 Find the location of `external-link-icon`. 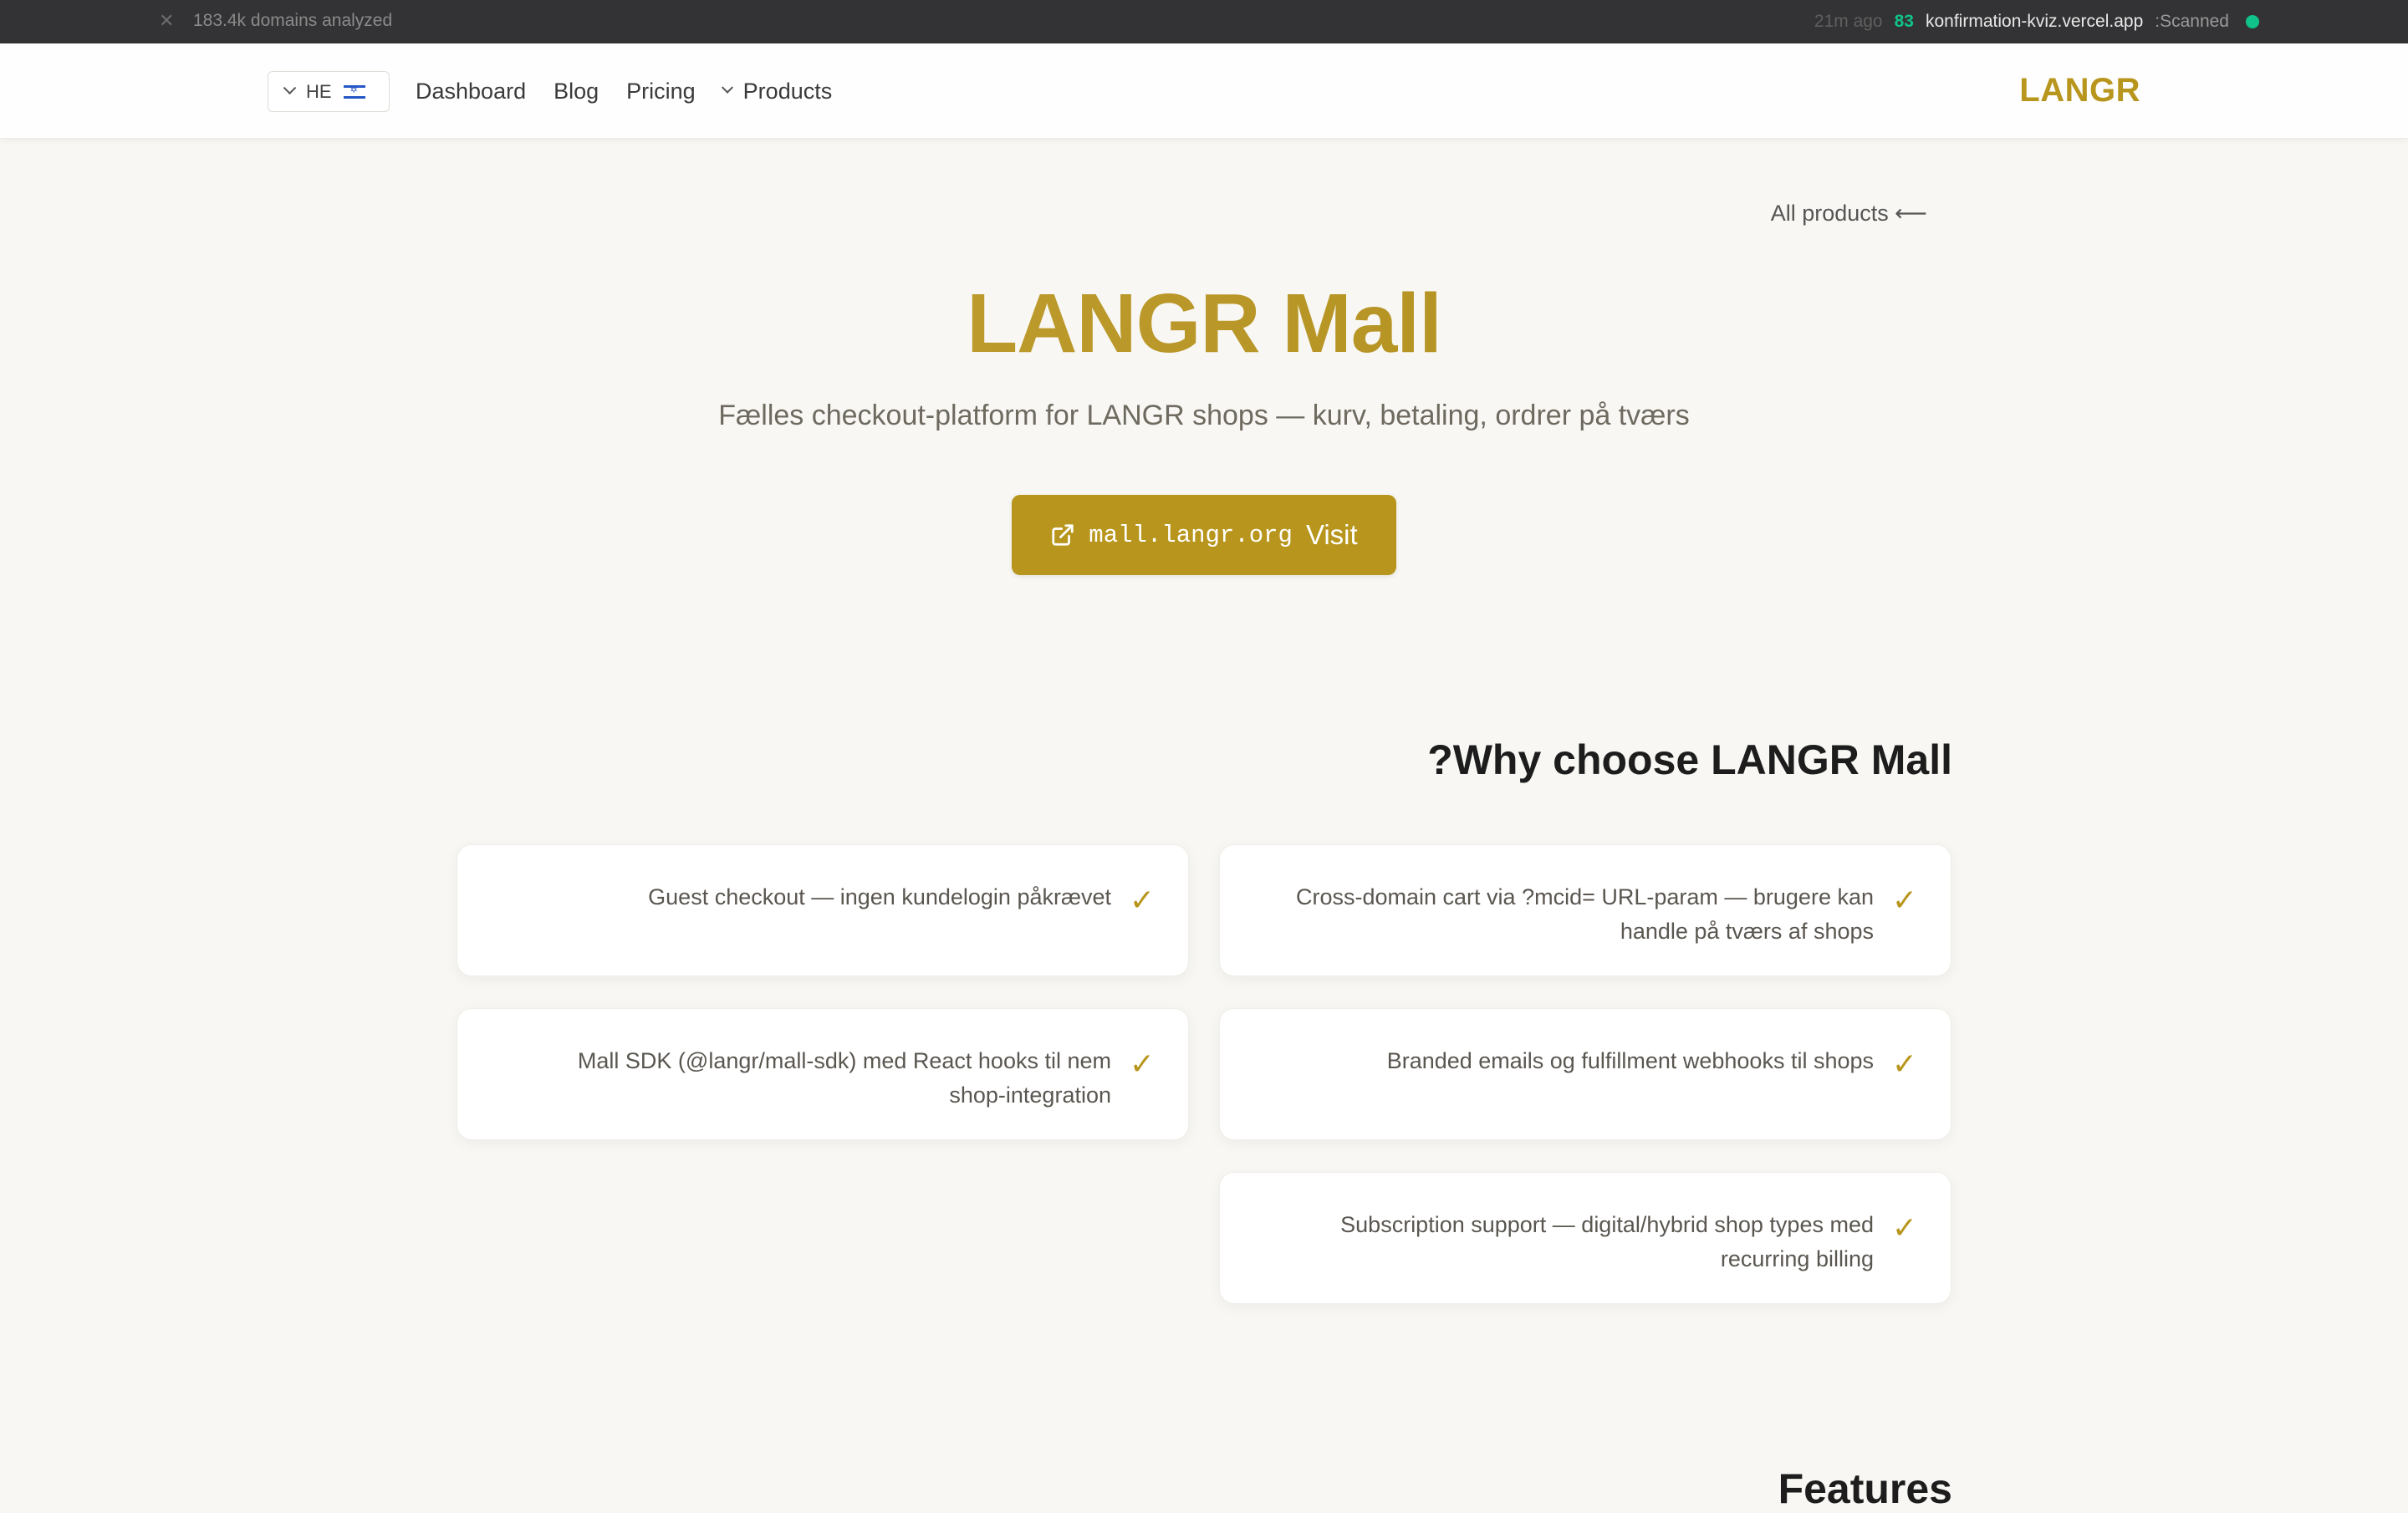

external-link-icon is located at coordinates (1063, 535).